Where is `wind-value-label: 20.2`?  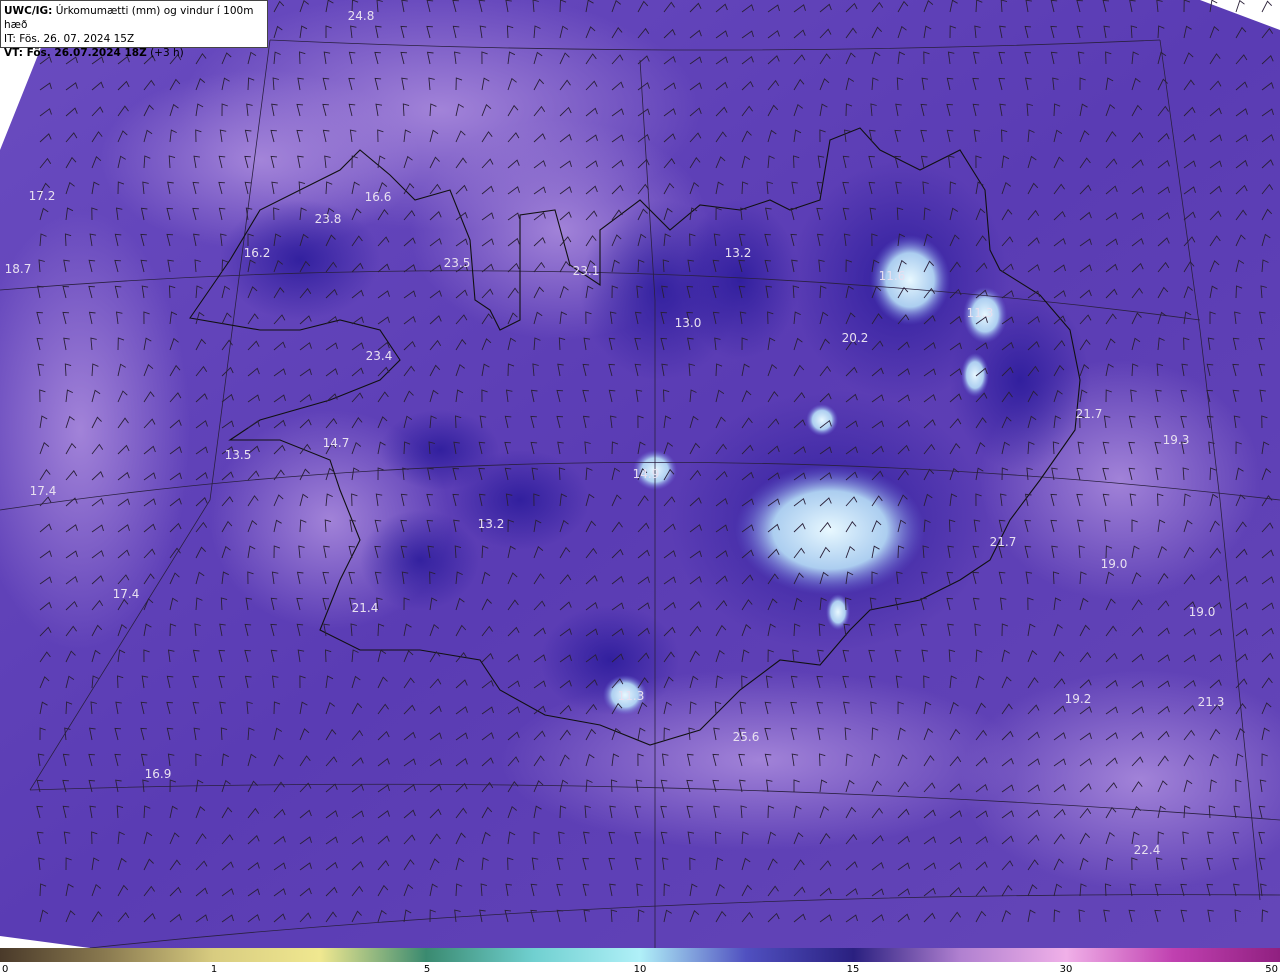
wind-value-label: 20.2 is located at coordinates (855, 338).